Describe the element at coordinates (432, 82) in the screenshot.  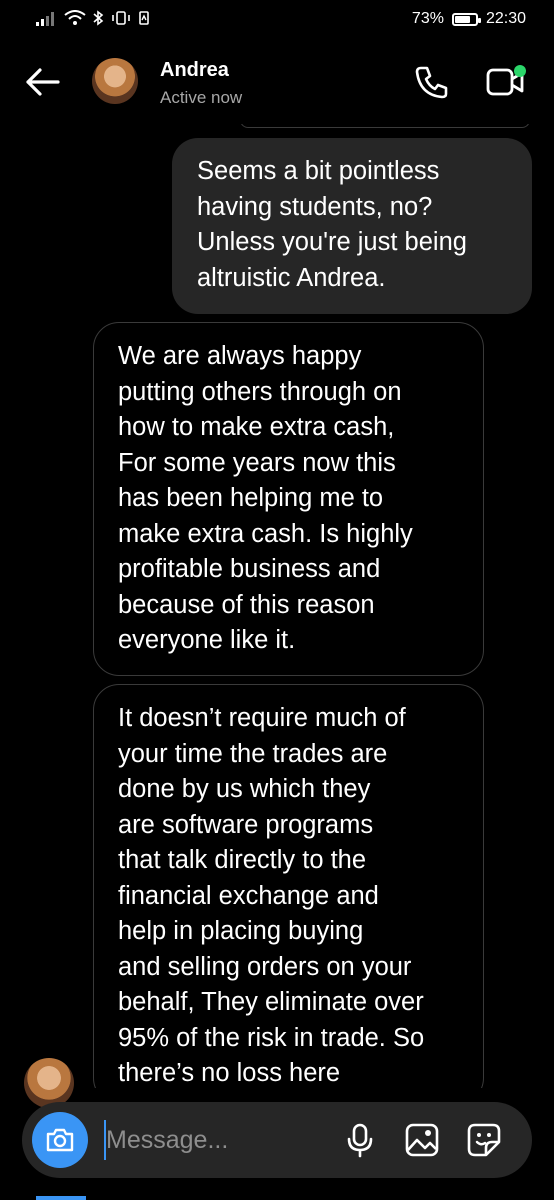
I see `phone-icon` at that location.